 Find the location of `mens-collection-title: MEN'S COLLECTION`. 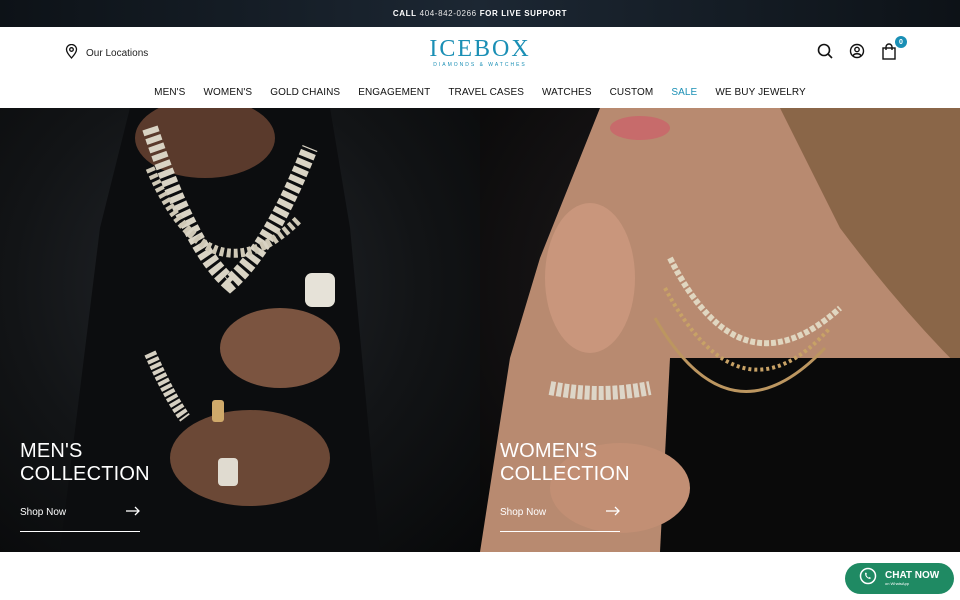

mens-collection-title: MEN'S COLLECTION is located at coordinates (85, 463).